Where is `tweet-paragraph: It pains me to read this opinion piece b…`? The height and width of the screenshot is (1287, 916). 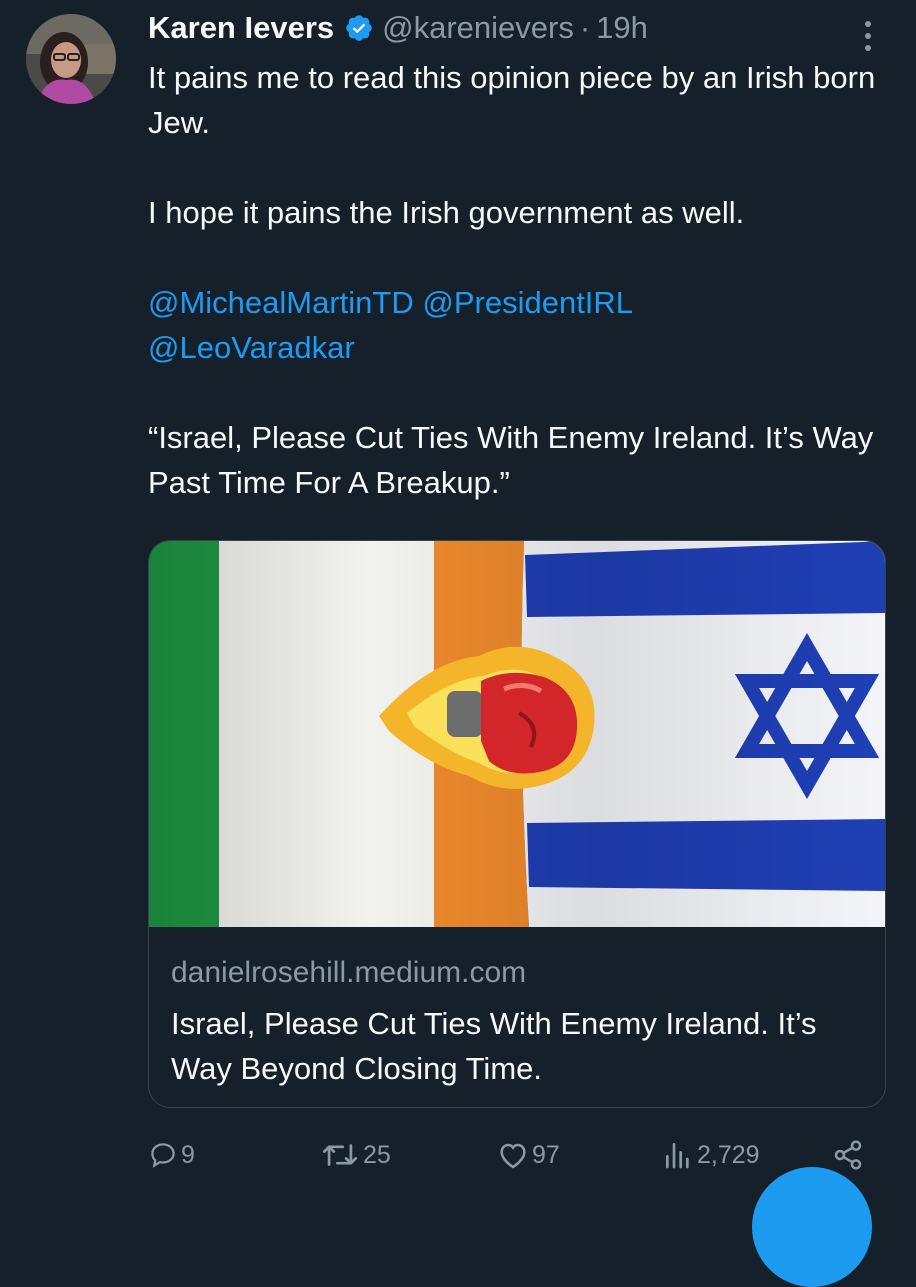 tweet-paragraph: It pains me to read this opinion piece b… is located at coordinates (512, 100).